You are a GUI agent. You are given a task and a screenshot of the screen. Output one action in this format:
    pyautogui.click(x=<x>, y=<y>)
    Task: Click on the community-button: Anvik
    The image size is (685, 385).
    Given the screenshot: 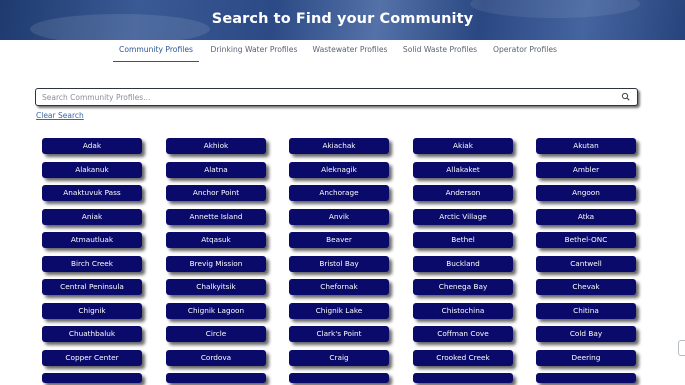 What is the action you would take?
    pyautogui.click(x=339, y=216)
    